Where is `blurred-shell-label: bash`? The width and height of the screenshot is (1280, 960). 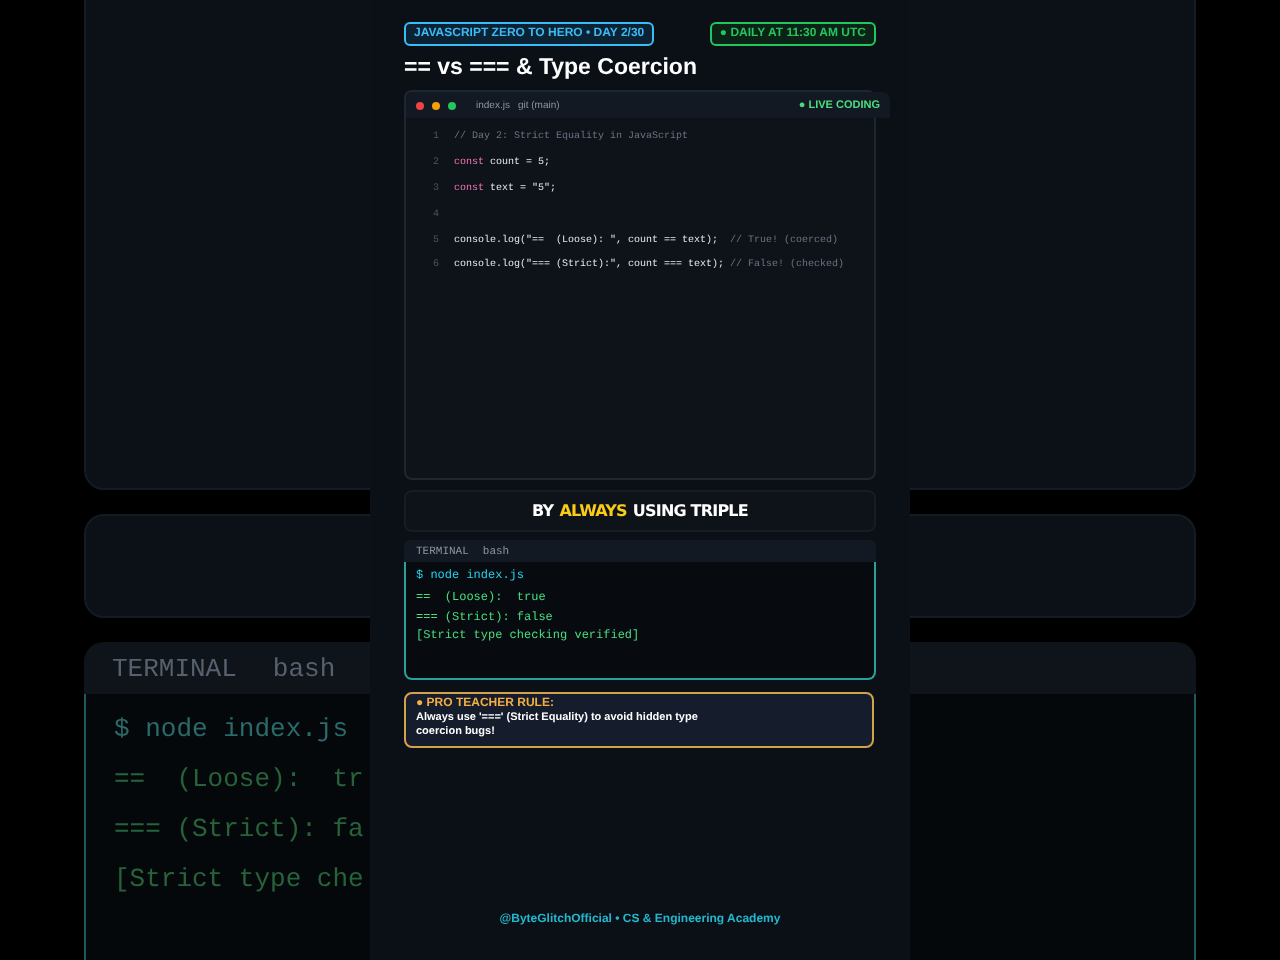 blurred-shell-label: bash is located at coordinates (304, 668).